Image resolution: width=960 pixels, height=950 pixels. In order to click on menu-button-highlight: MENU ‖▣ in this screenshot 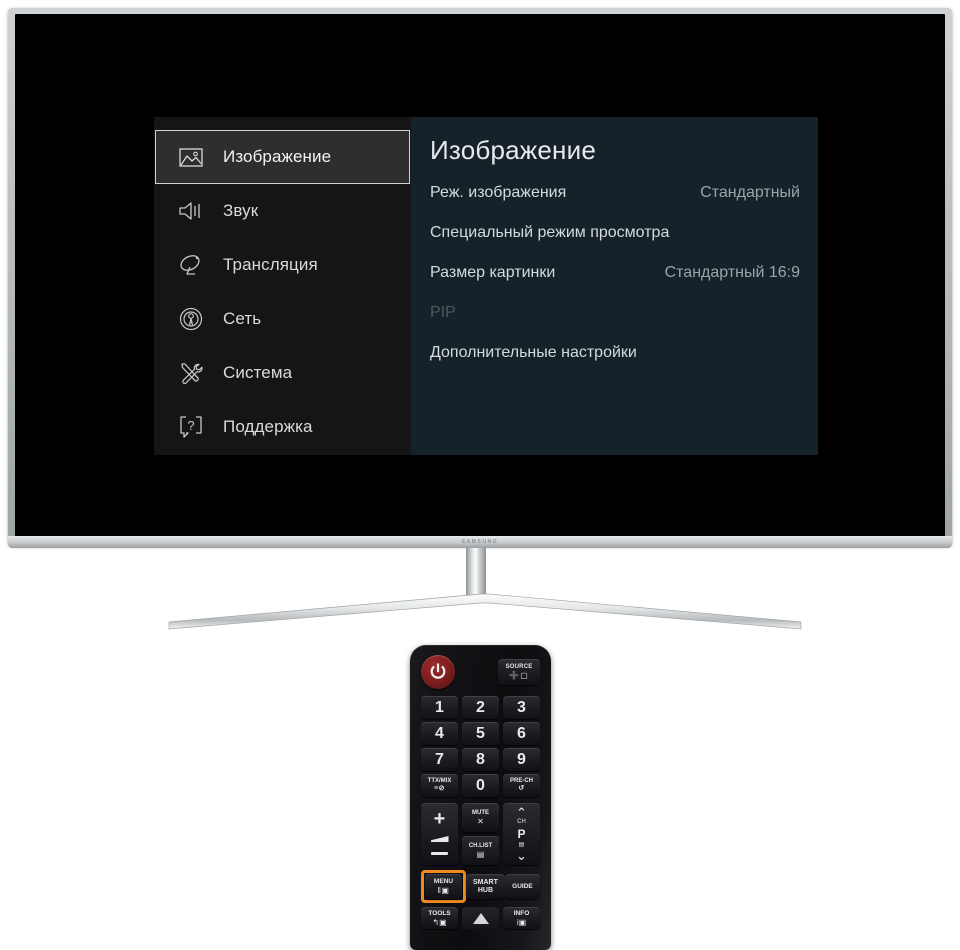, I will do `click(443, 886)`.